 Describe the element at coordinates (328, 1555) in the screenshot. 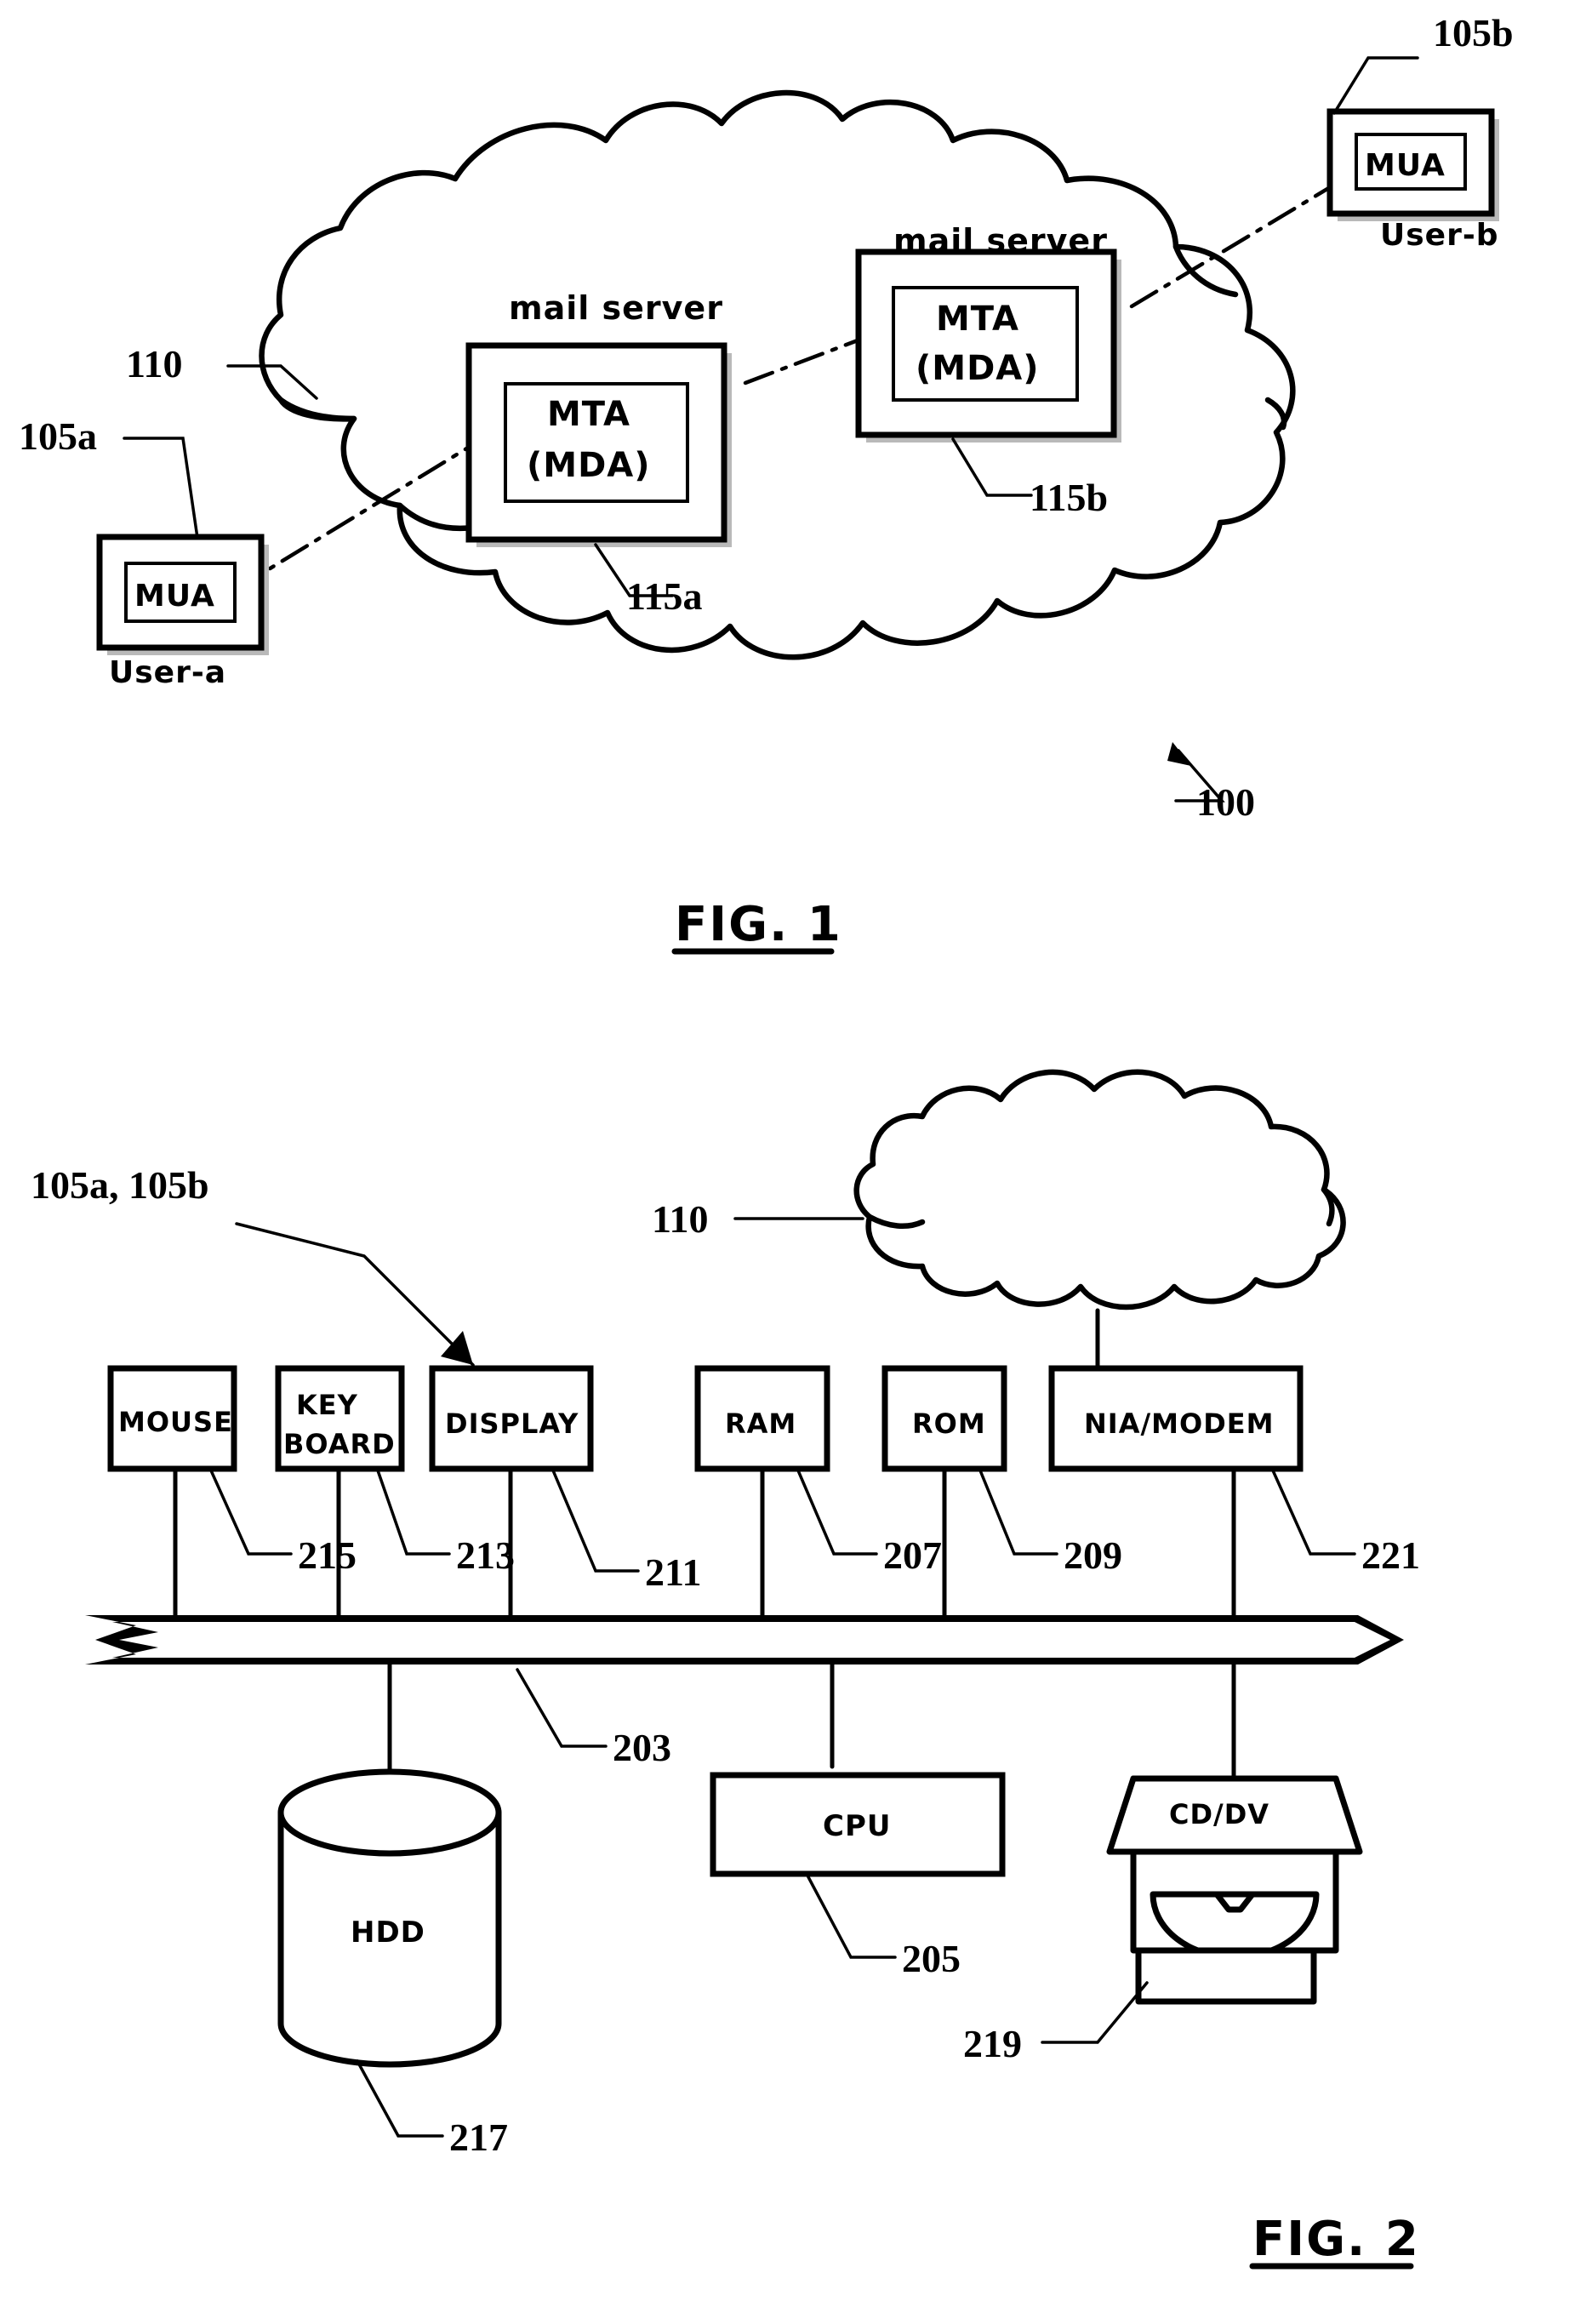

I see `fig2-ref-215: 215` at that location.